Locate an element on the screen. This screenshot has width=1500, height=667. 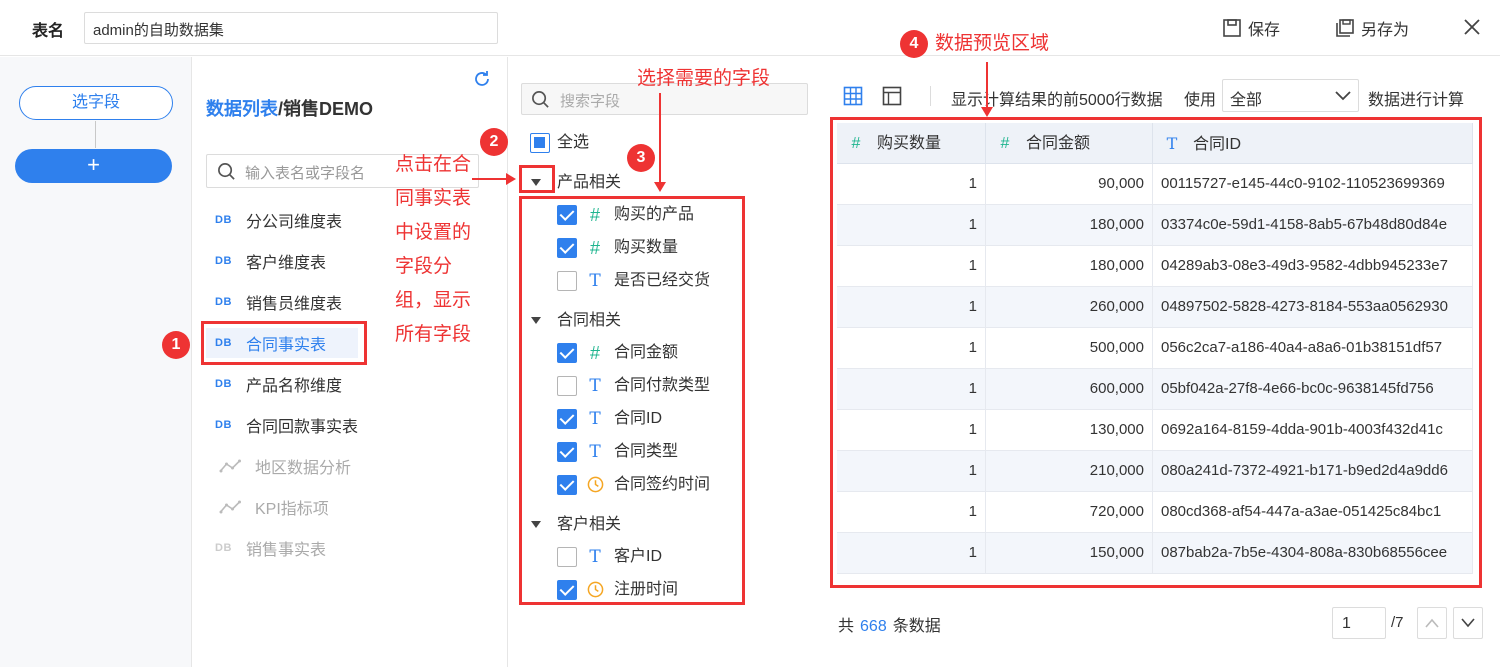
table-item: DB 产品名称维度 is located at coordinates (278, 384).